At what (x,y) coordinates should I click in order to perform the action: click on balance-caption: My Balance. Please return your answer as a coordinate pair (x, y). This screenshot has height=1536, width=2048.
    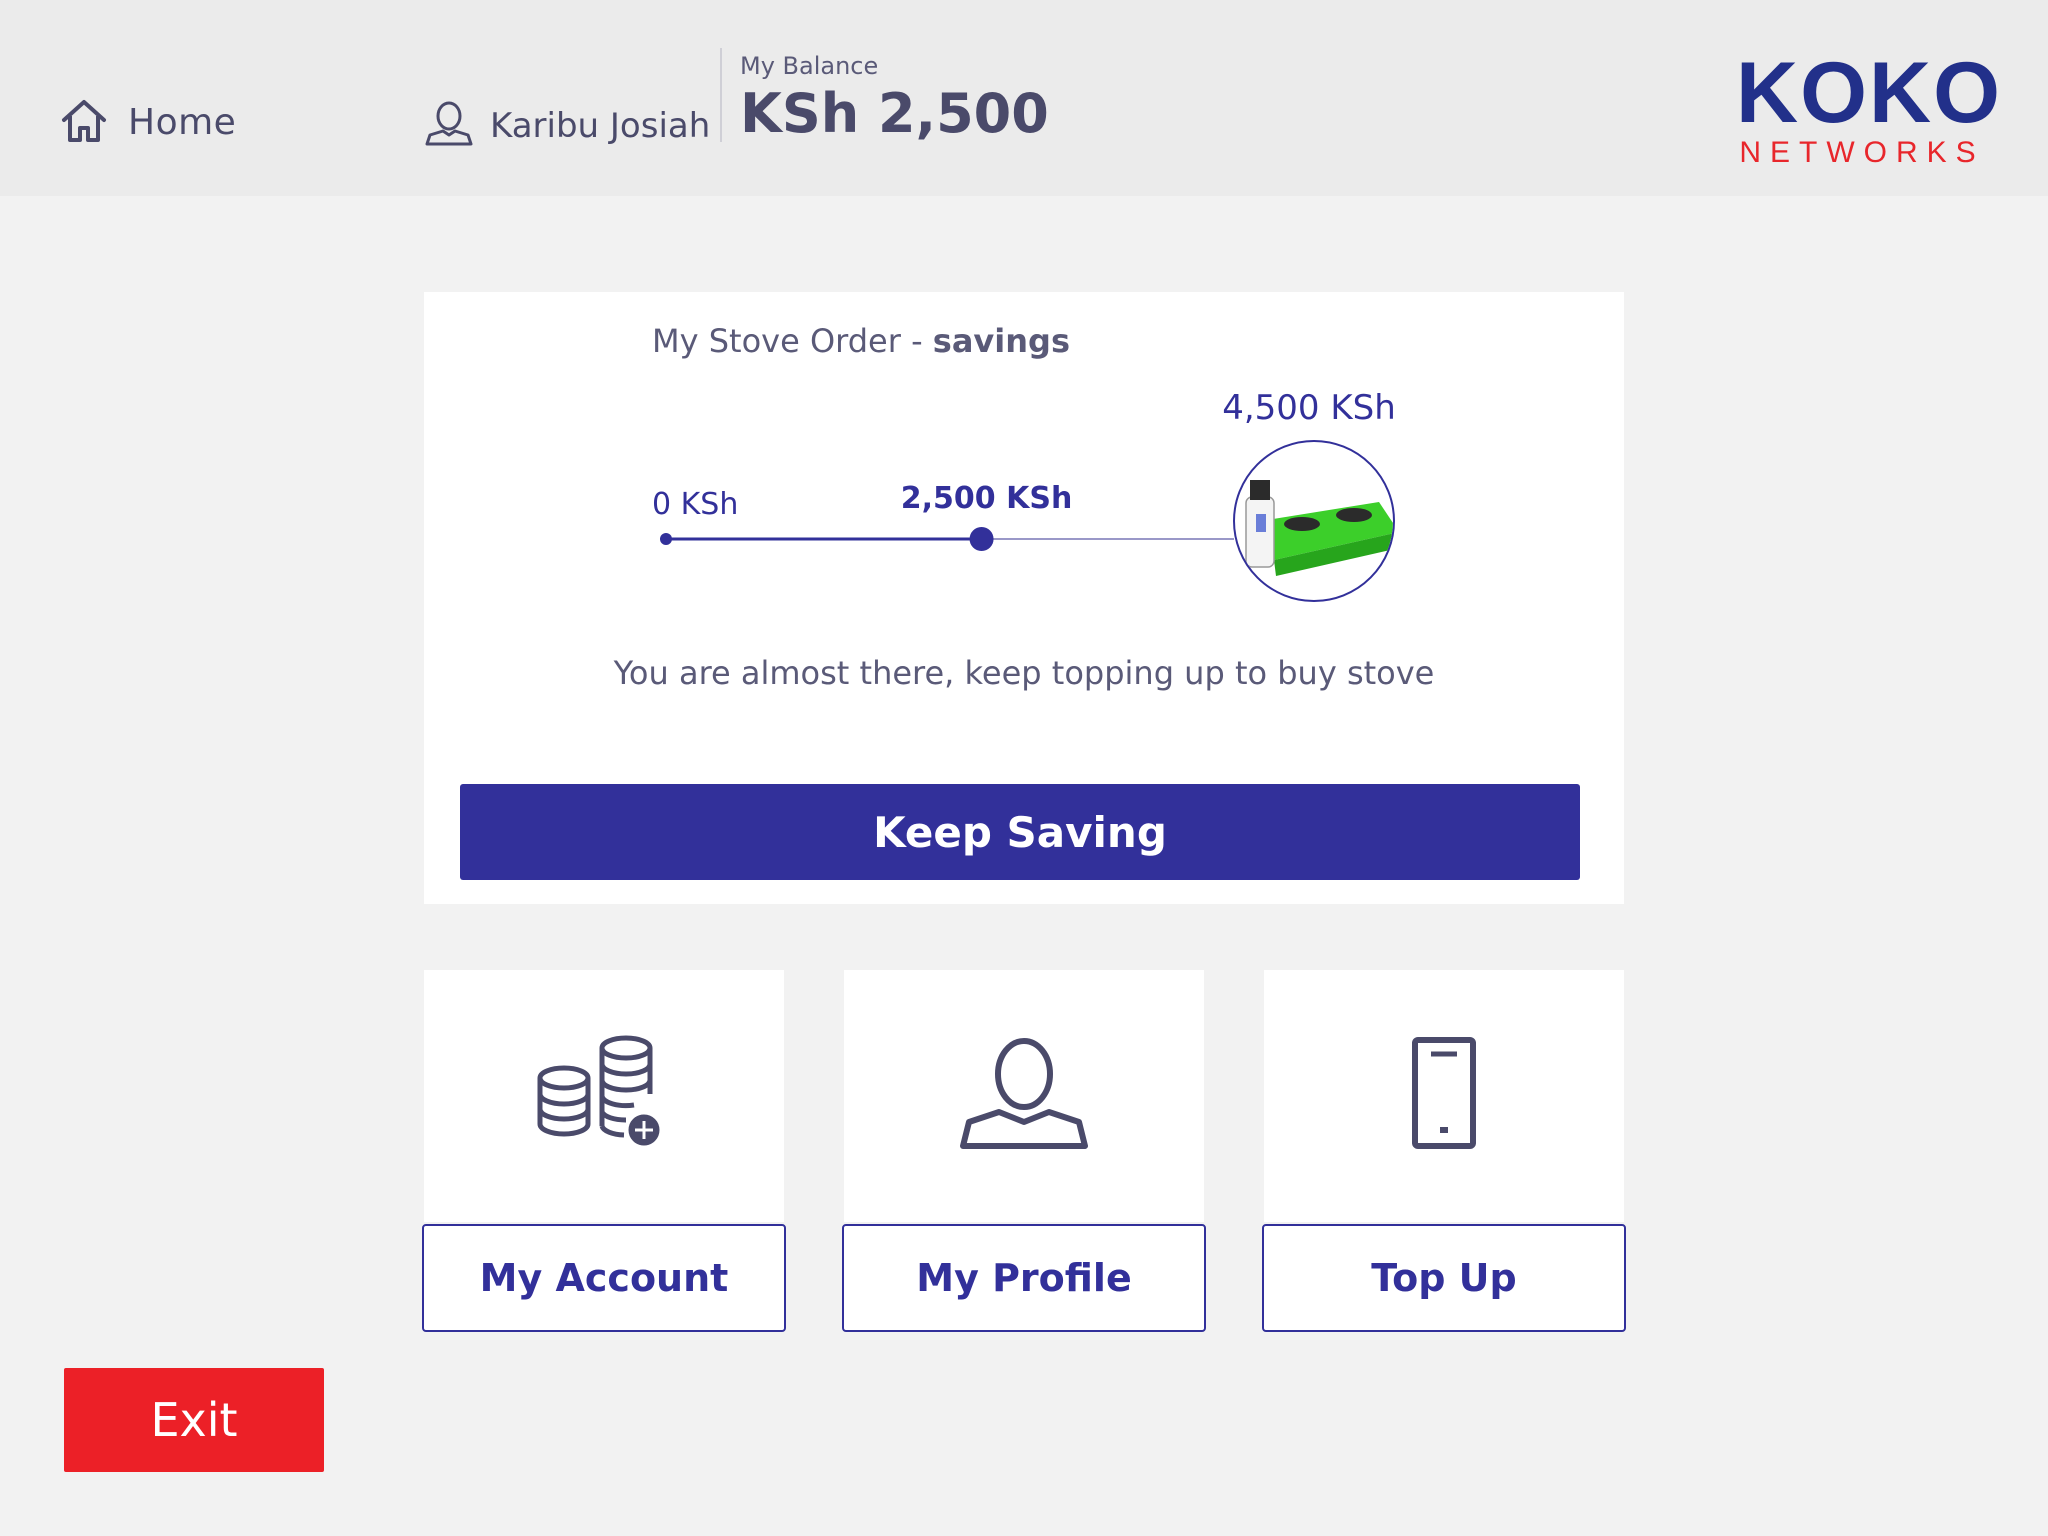
    Looking at the image, I should click on (809, 66).